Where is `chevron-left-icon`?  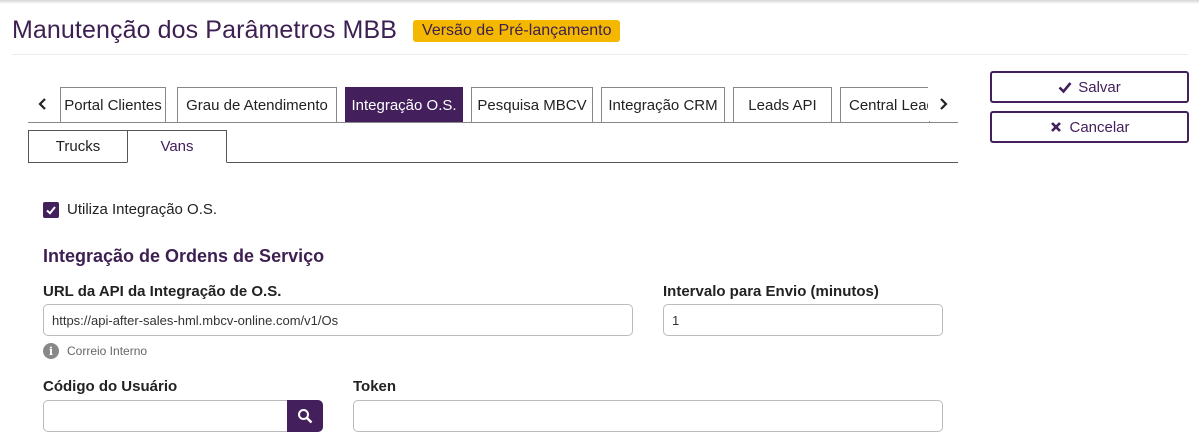 chevron-left-icon is located at coordinates (42, 104).